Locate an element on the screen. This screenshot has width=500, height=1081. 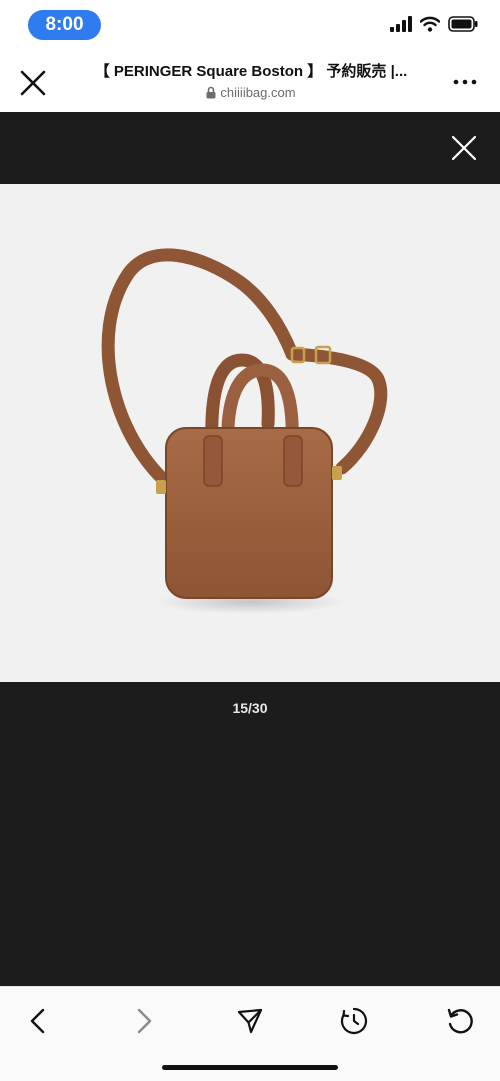
lock-icon is located at coordinates (211, 92).